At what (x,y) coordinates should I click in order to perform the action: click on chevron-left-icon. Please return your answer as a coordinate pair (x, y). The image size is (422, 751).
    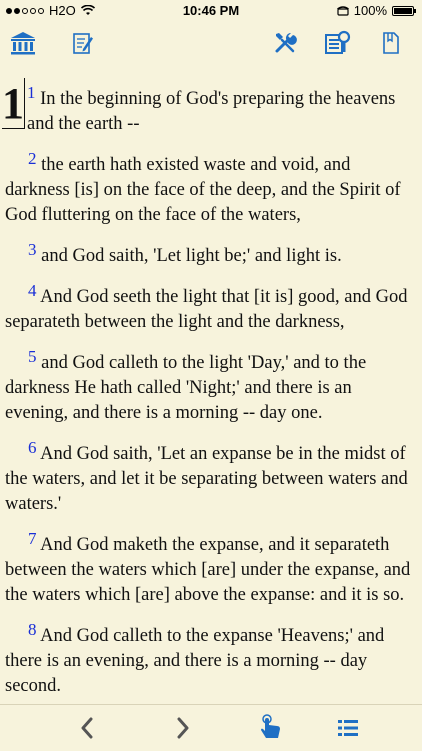
    Looking at the image, I should click on (87, 728).